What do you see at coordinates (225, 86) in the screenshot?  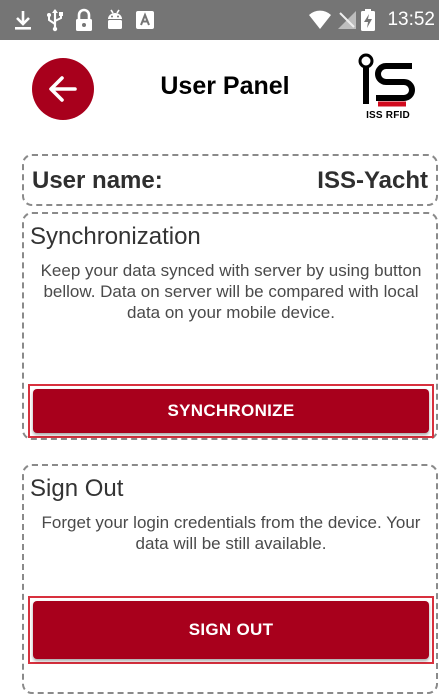 I see `page-title: User Panel` at bounding box center [225, 86].